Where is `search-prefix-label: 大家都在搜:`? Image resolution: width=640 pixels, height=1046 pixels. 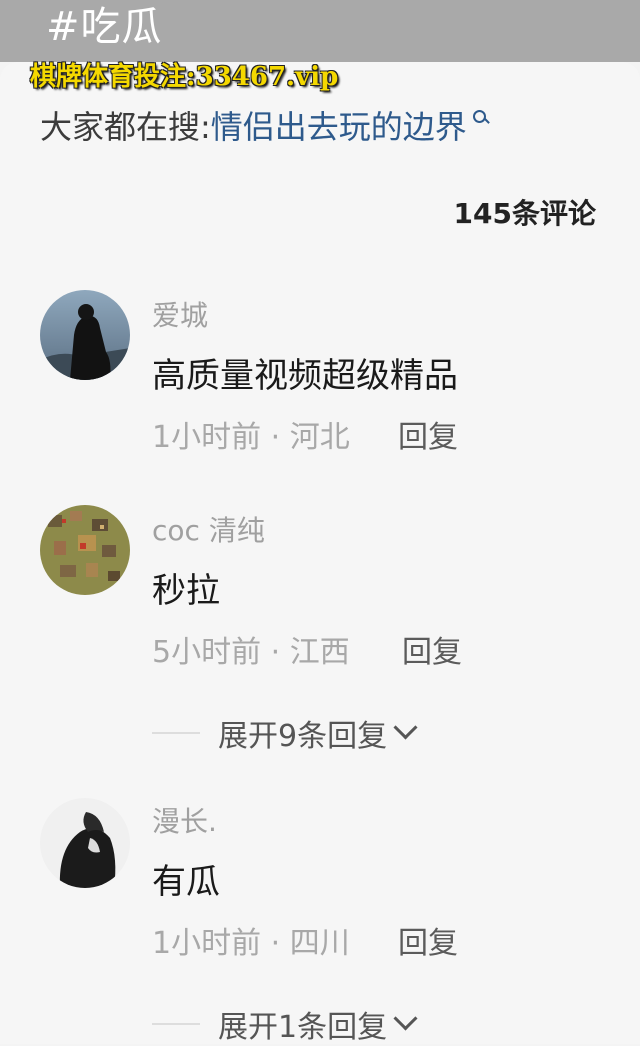 search-prefix-label: 大家都在搜: is located at coordinates (125, 127).